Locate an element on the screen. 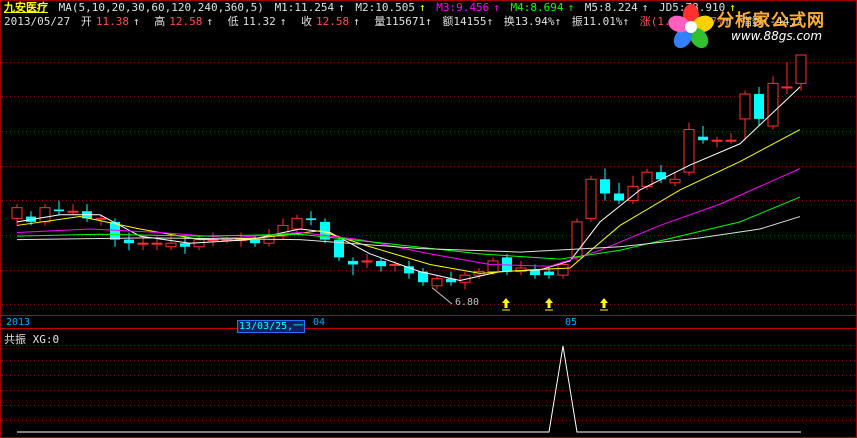 Image resolution: width=857 pixels, height=438 pixels. ma60-line is located at coordinates (408, 234).